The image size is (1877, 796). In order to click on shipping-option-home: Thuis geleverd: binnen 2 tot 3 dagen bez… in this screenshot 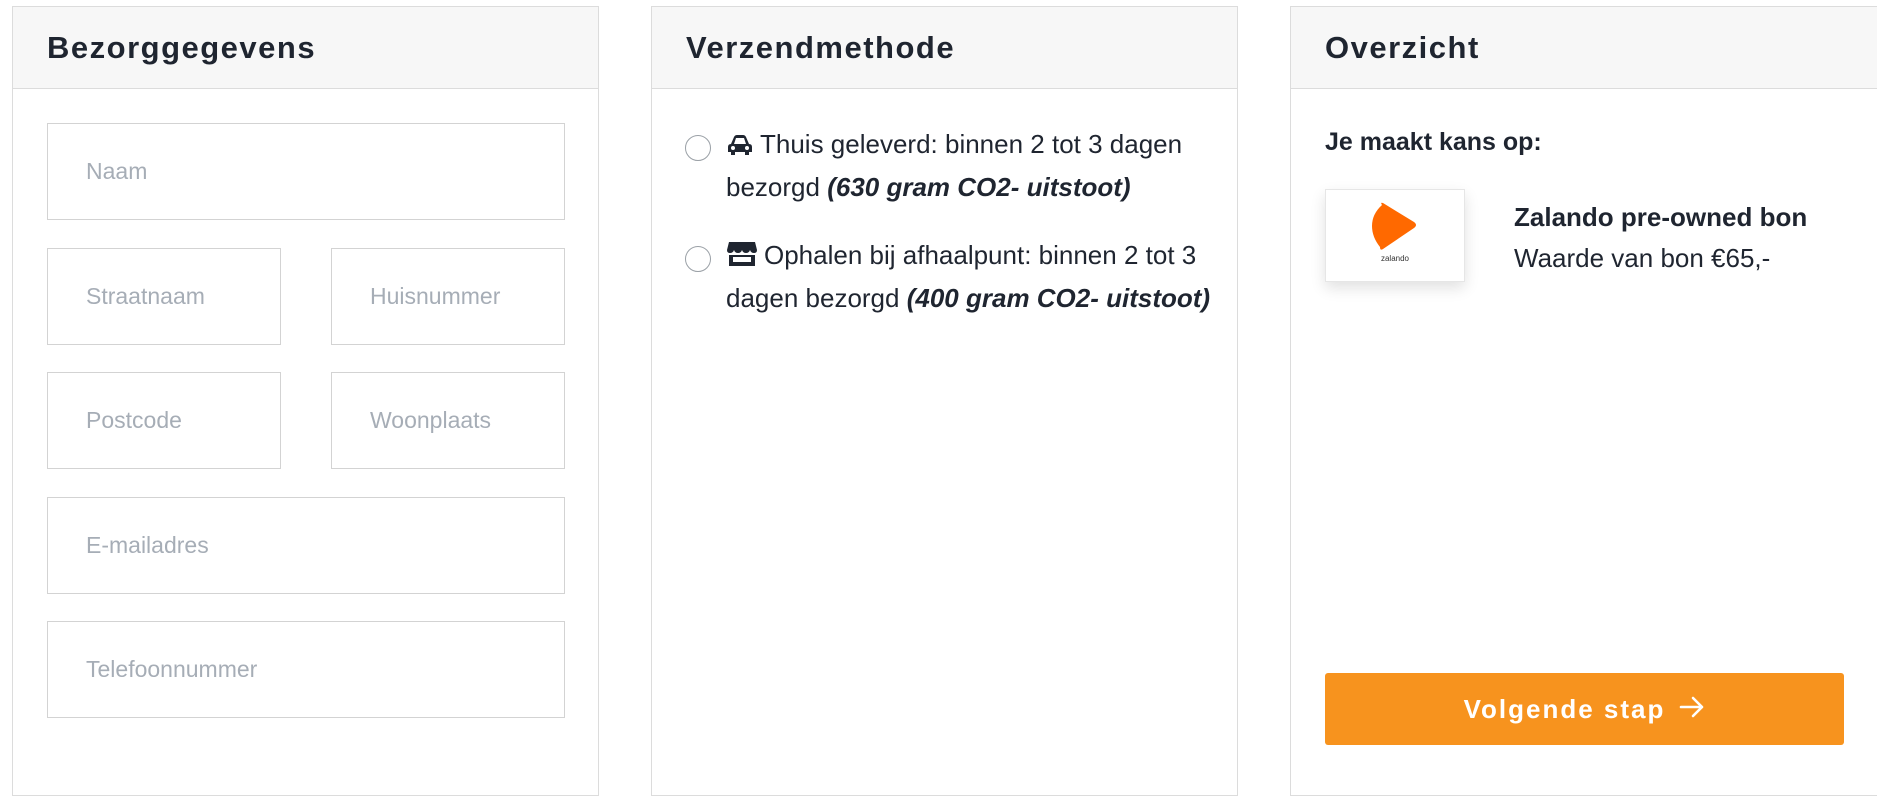, I will do `click(950, 165)`.